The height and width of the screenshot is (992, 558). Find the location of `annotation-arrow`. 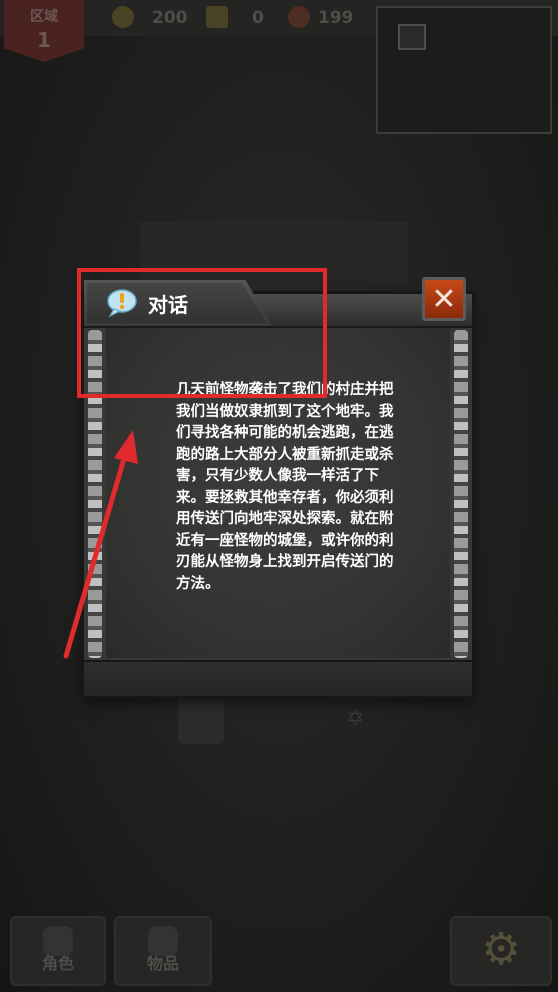

annotation-arrow is located at coordinates (100, 544).